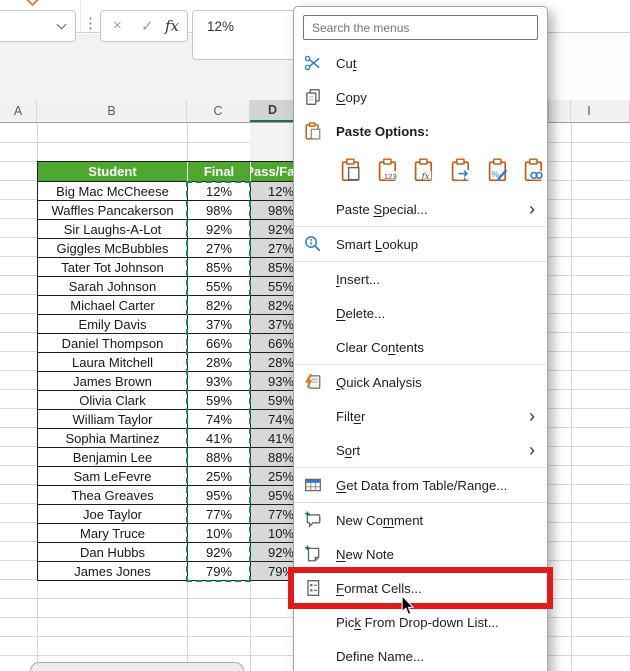 The width and height of the screenshot is (630, 671). Describe the element at coordinates (274, 438) in the screenshot. I see `pass-fail-cell: 41%` at that location.